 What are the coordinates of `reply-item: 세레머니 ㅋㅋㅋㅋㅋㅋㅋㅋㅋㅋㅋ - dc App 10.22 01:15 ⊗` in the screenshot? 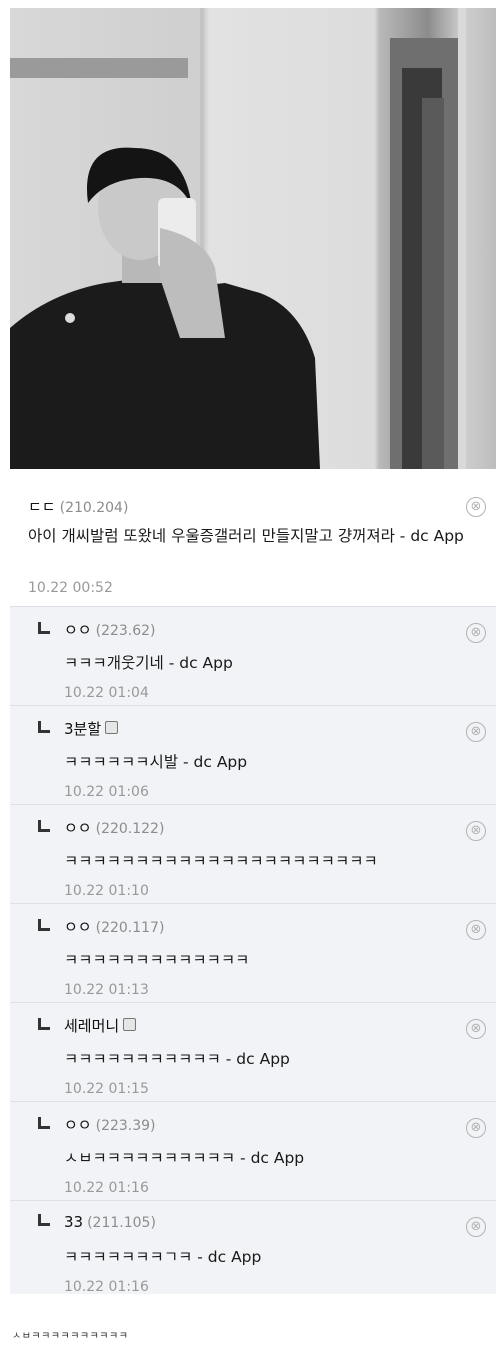 It's located at (253, 1051).